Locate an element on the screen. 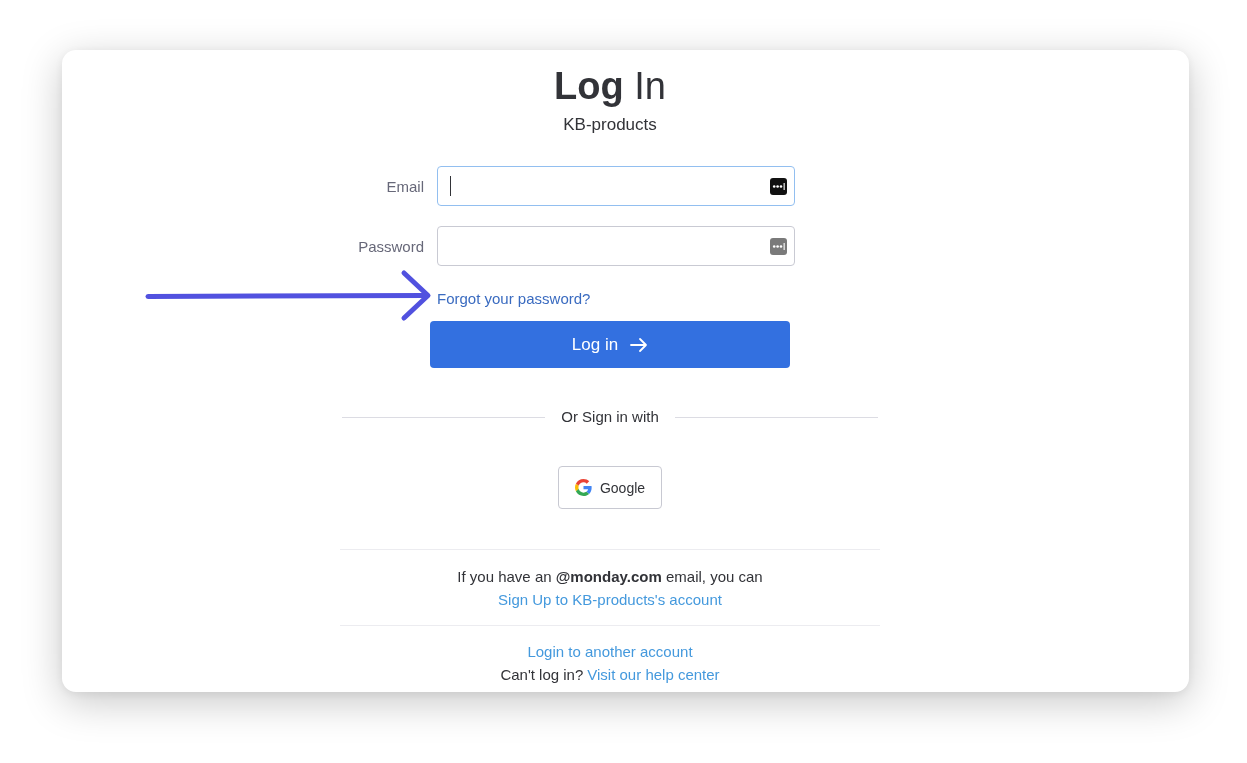  field-label: Password is located at coordinates (391, 246).